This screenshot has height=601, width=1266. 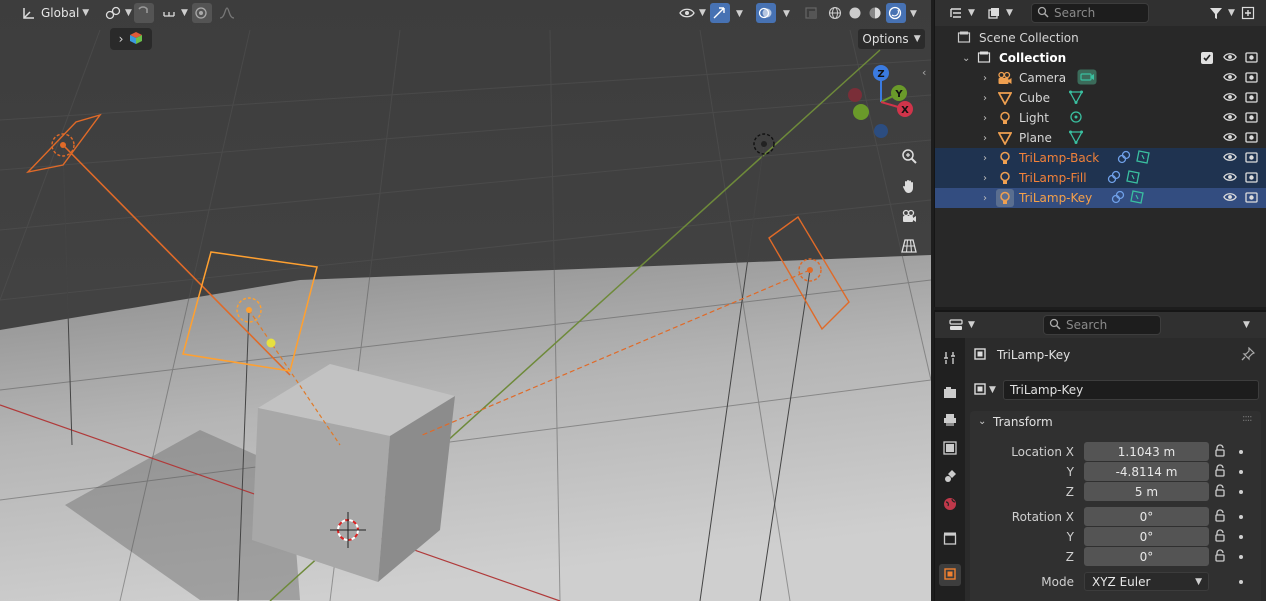 What do you see at coordinates (739, 14) in the screenshot?
I see `gizmo-chevron-down-icon: ▼` at bounding box center [739, 14].